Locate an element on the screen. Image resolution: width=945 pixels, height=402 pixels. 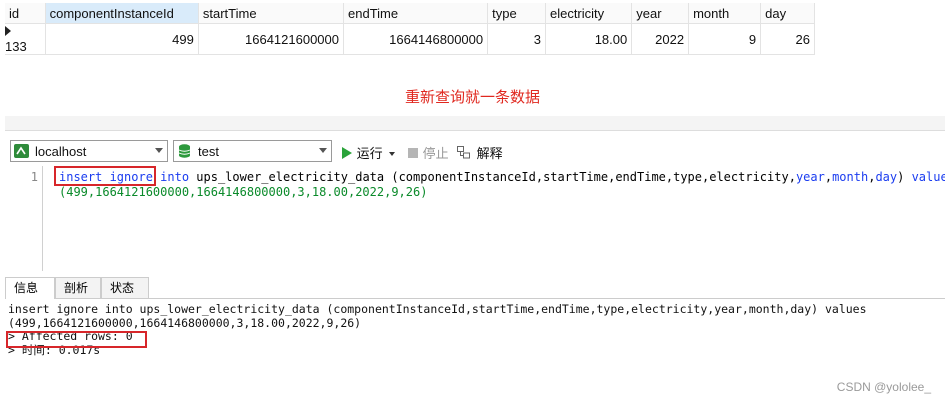
watermark: CSDN @yololee_ is located at coordinates (883, 387).